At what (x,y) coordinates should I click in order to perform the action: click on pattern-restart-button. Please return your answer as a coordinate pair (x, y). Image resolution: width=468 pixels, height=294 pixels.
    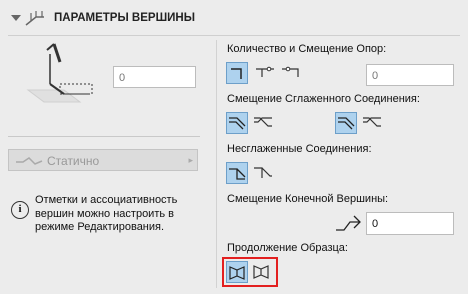
    Looking at the image, I should click on (262, 272).